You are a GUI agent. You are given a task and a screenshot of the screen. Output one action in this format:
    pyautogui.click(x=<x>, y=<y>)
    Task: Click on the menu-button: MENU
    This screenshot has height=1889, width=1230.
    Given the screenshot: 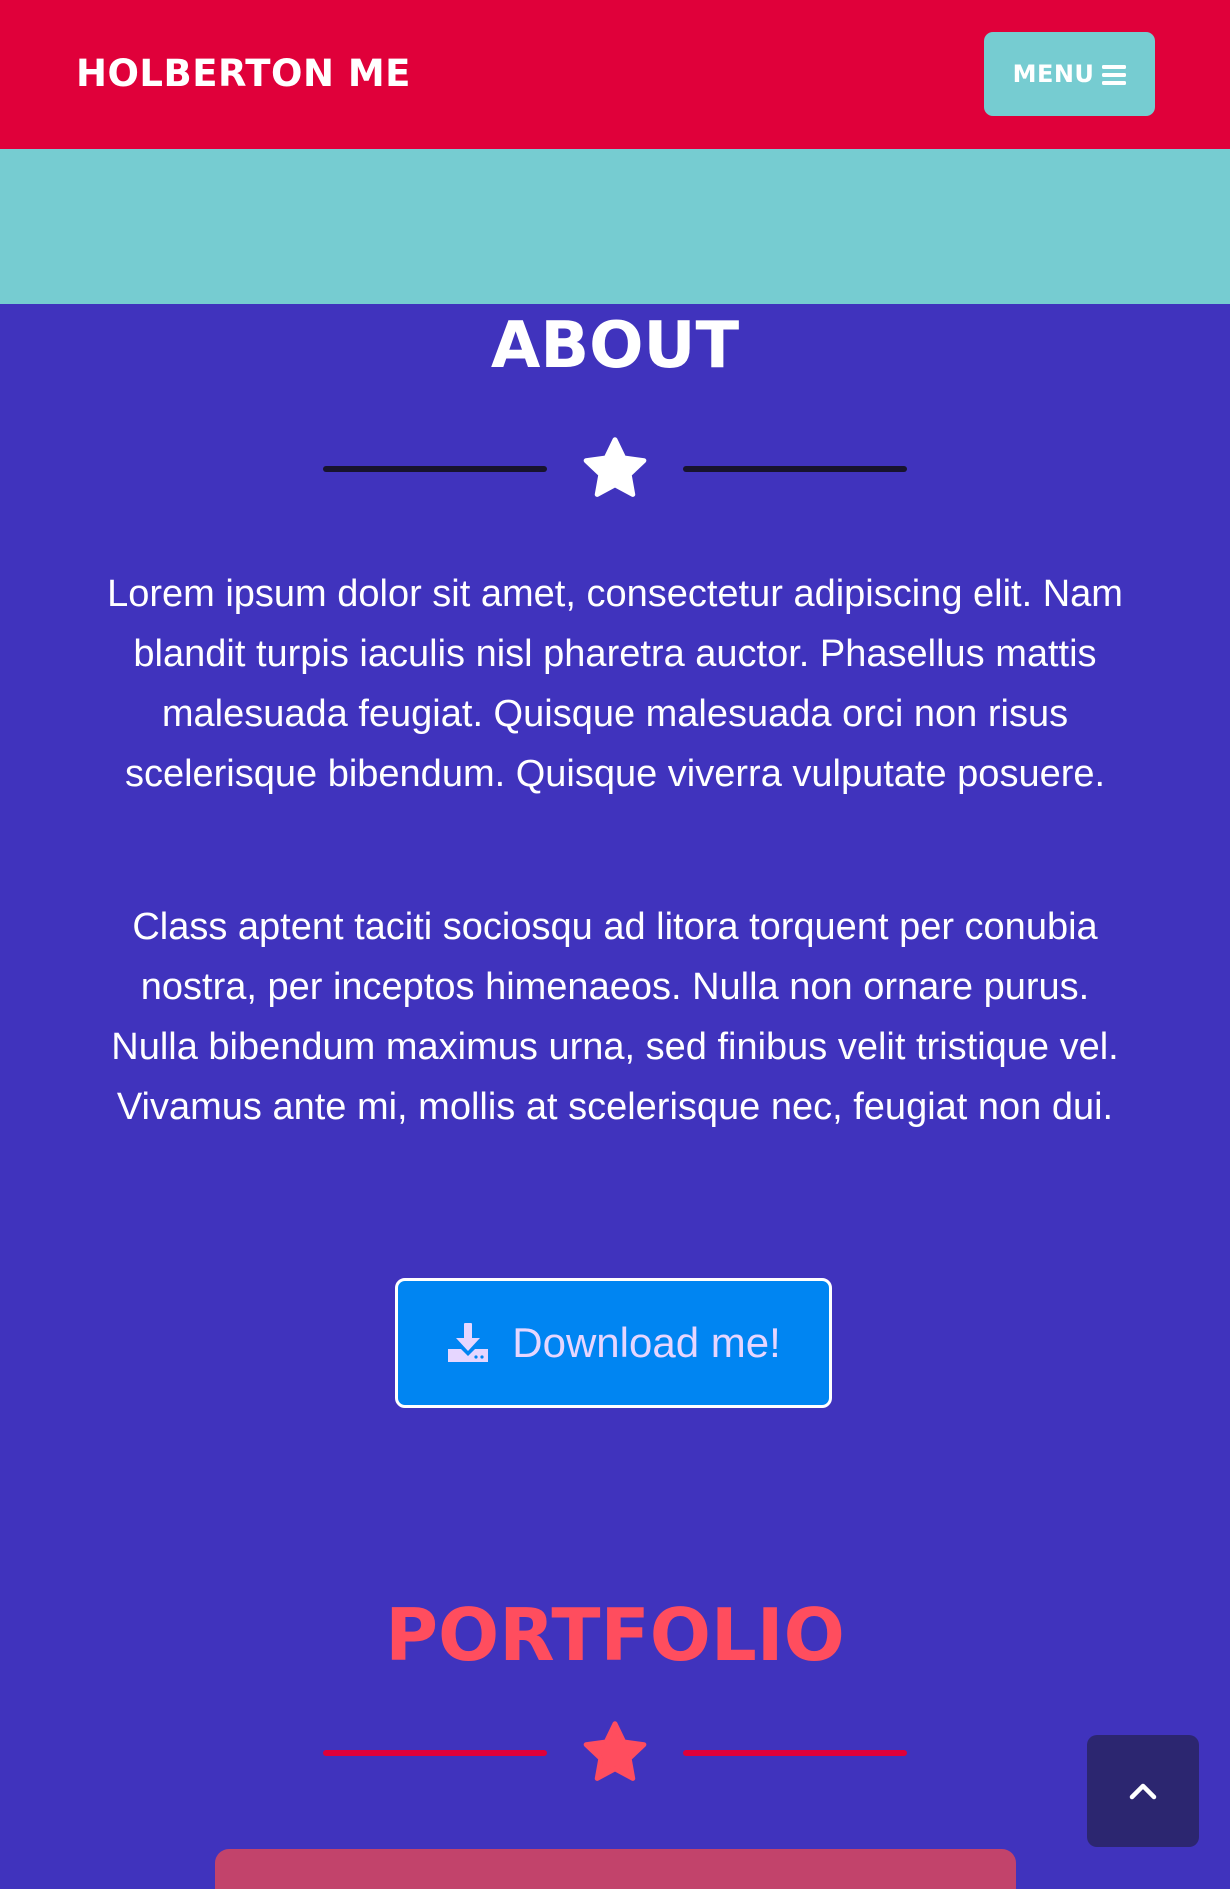 What is the action you would take?
    pyautogui.click(x=1069, y=74)
    